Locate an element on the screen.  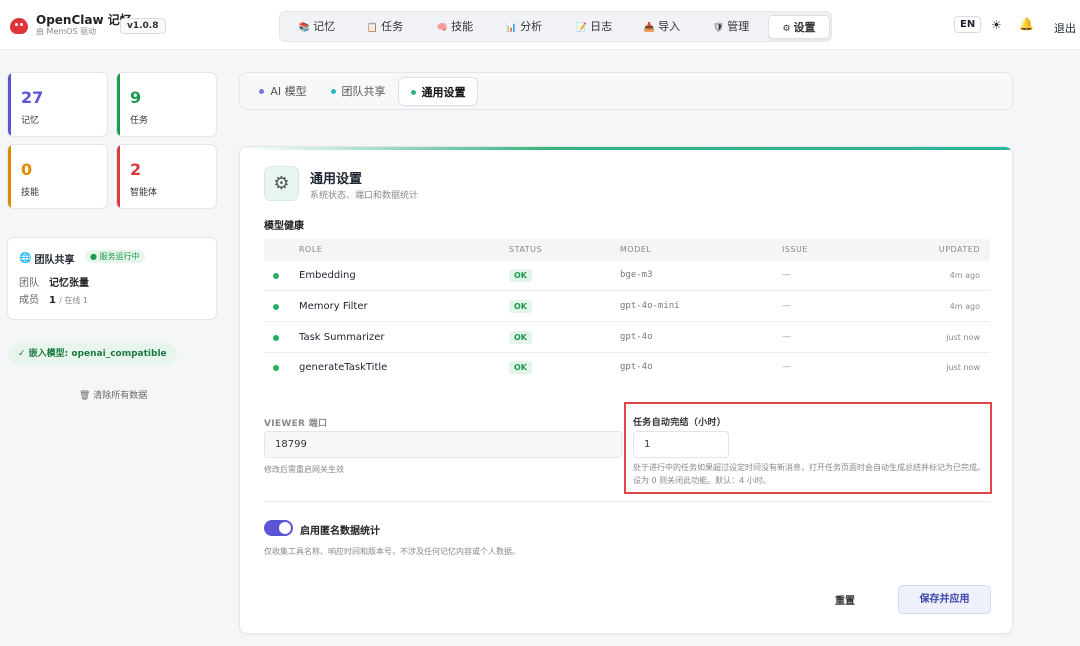
nav-skills: 🧠 技能 is located at coordinates (455, 27).